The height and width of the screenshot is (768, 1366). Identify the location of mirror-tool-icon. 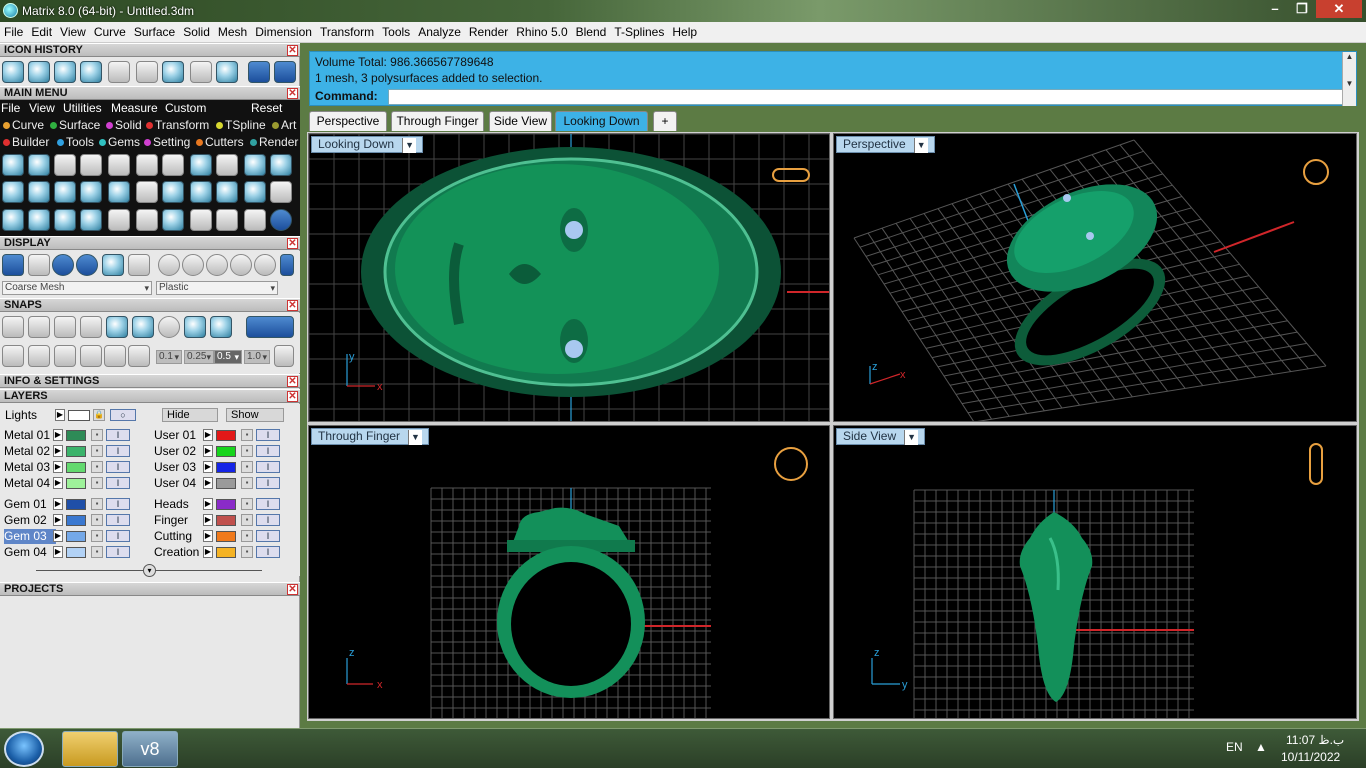
(91, 220).